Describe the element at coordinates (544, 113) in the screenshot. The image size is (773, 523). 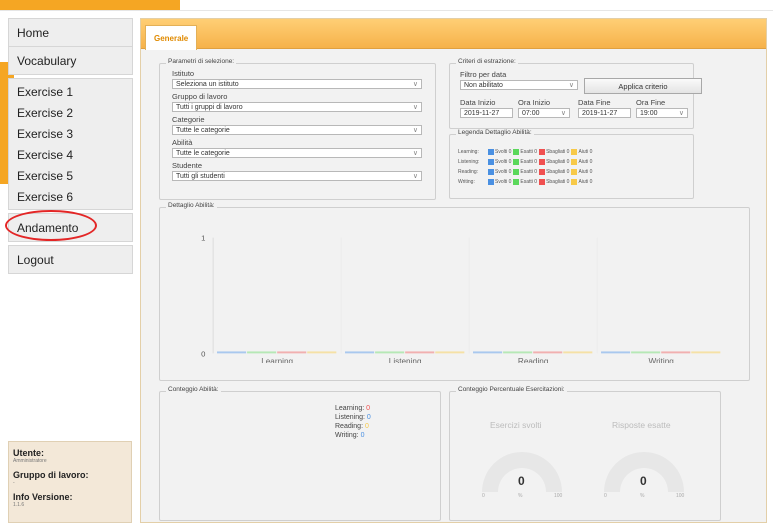
I see `ora-inizio-select: 07:00 ∨` at that location.